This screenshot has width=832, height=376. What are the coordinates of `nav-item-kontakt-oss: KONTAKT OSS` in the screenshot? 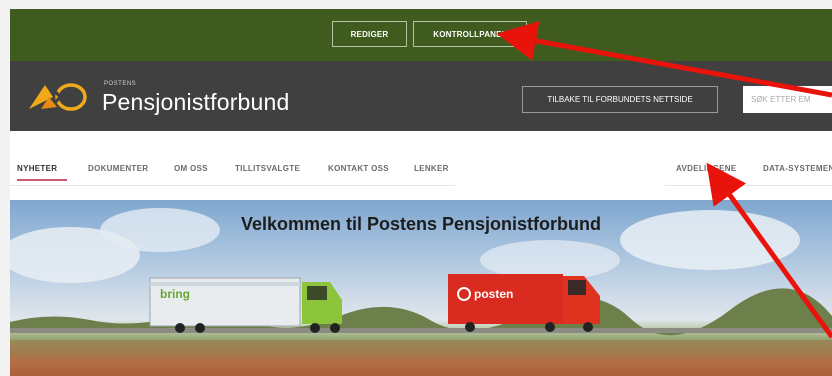 It's located at (358, 168).